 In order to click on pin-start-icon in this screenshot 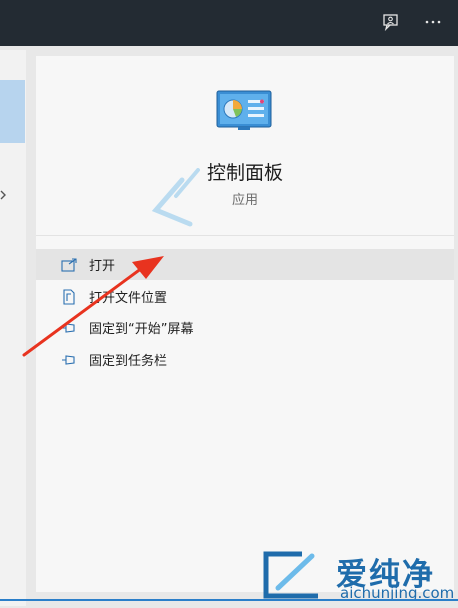, I will do `click(69, 328)`.